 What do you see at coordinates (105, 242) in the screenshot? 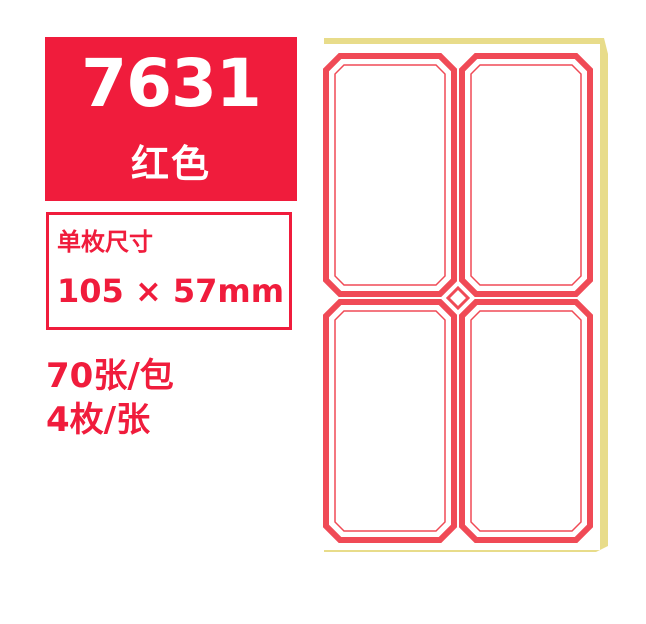
I see `size-label: 单枚尺寸` at bounding box center [105, 242].